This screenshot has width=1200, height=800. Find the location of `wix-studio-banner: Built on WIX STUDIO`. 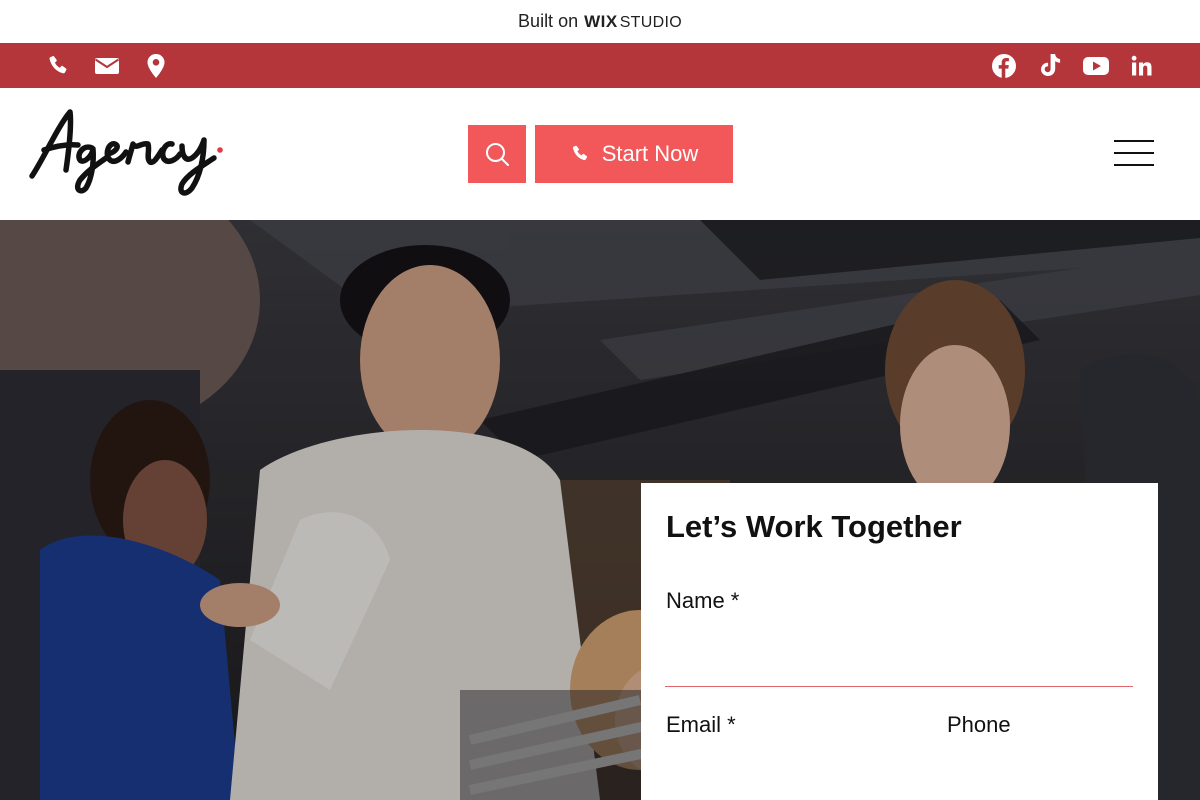

wix-studio-banner: Built on WIX STUDIO is located at coordinates (600, 21).